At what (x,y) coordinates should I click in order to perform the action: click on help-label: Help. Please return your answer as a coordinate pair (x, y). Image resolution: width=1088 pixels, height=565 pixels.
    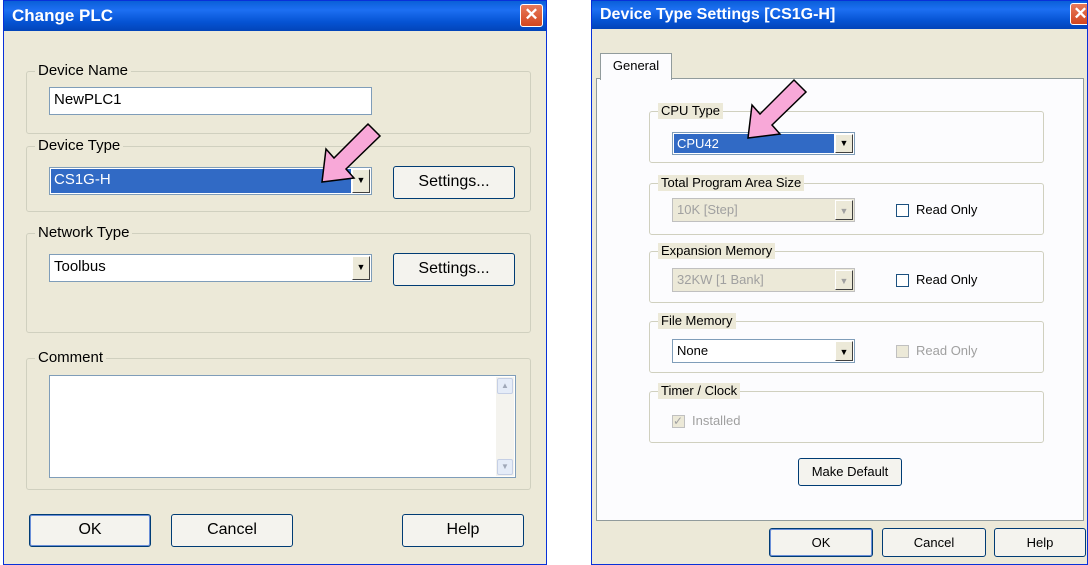
    Looking at the image, I should click on (463, 529).